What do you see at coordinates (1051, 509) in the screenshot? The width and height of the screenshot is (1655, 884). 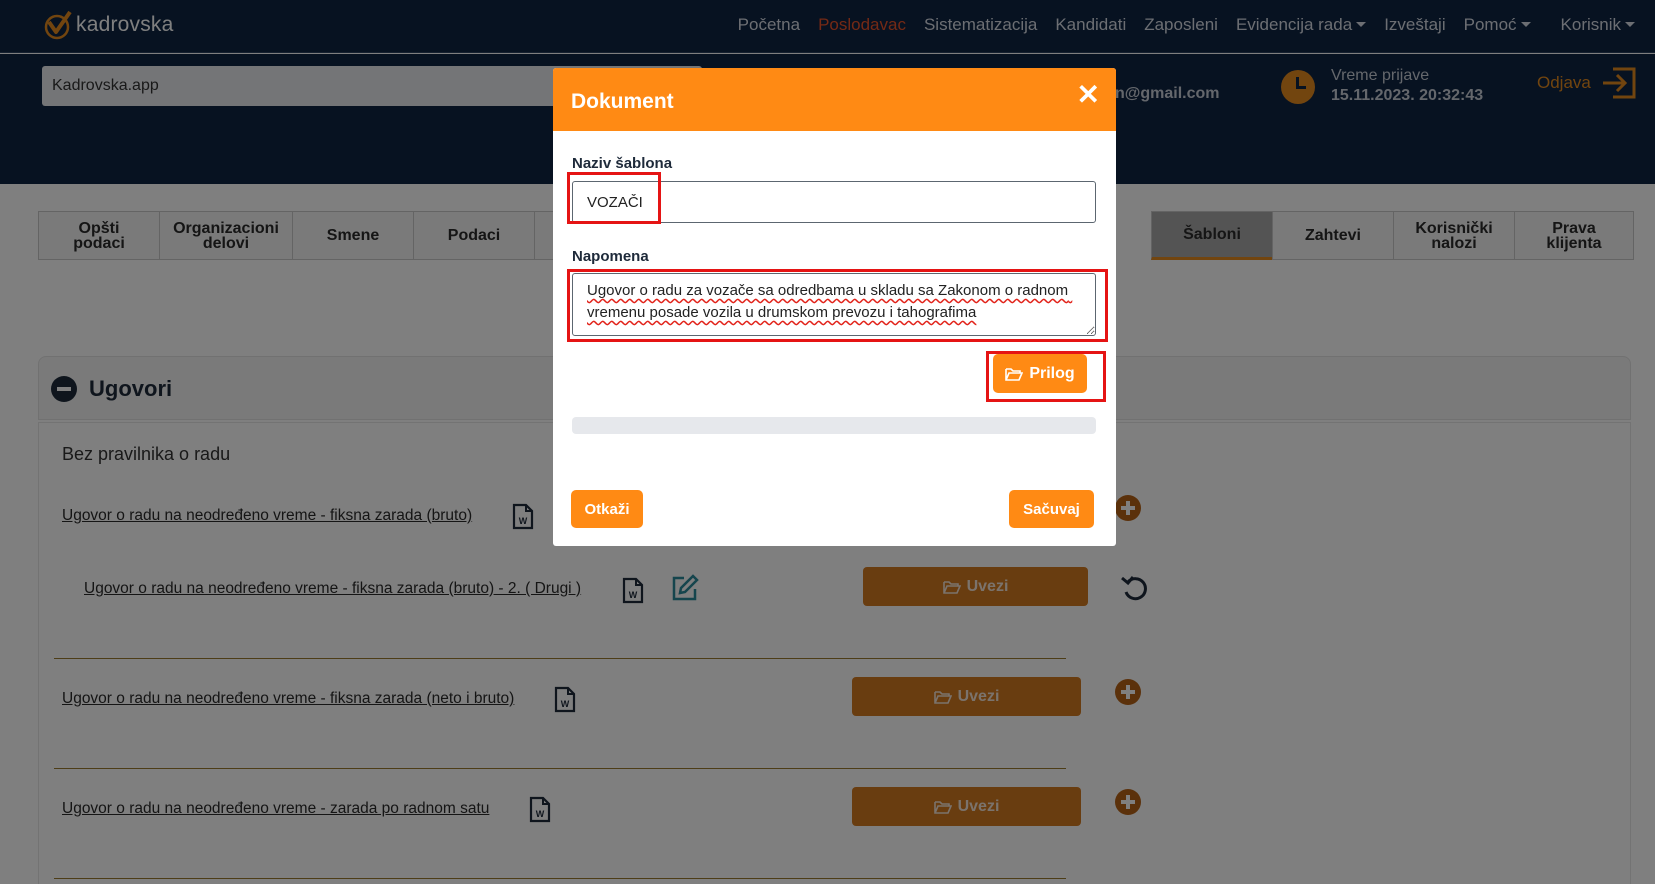 I see `save-button: Sačuvaj` at bounding box center [1051, 509].